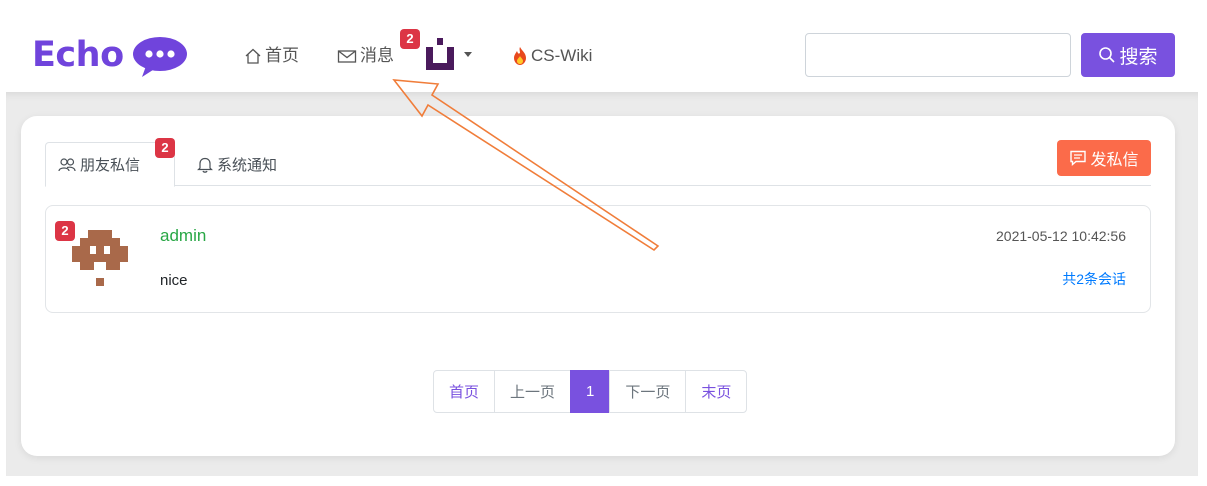 This screenshot has width=1207, height=486. What do you see at coordinates (100, 258) in the screenshot?
I see `avatar` at bounding box center [100, 258].